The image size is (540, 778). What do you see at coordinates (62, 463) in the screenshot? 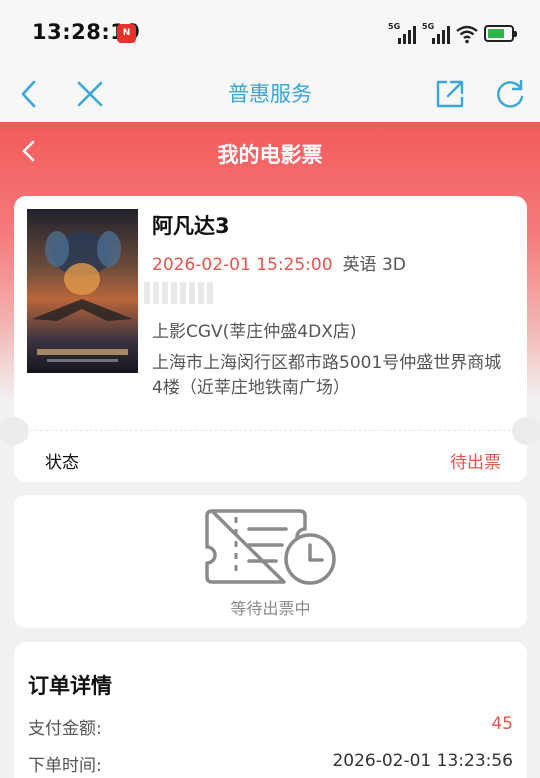
I see `status-label: 状态` at bounding box center [62, 463].